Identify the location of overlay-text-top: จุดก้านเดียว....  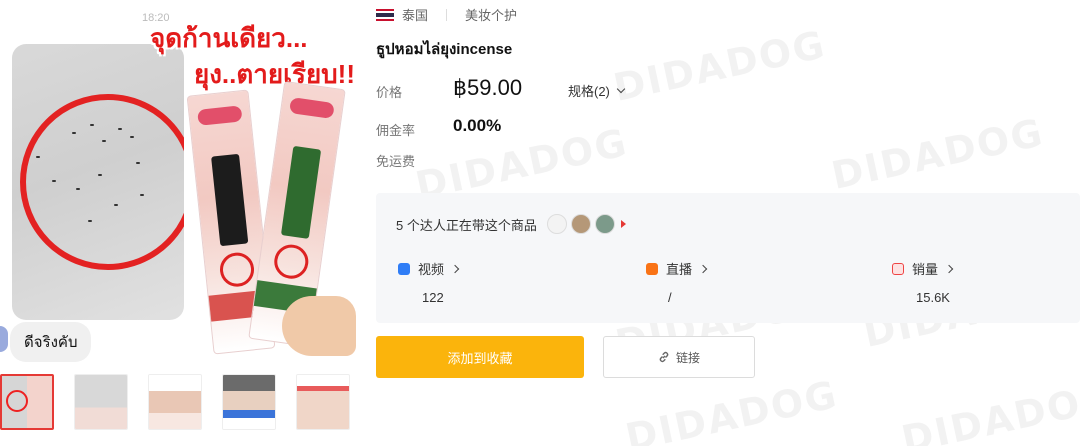
(229, 38).